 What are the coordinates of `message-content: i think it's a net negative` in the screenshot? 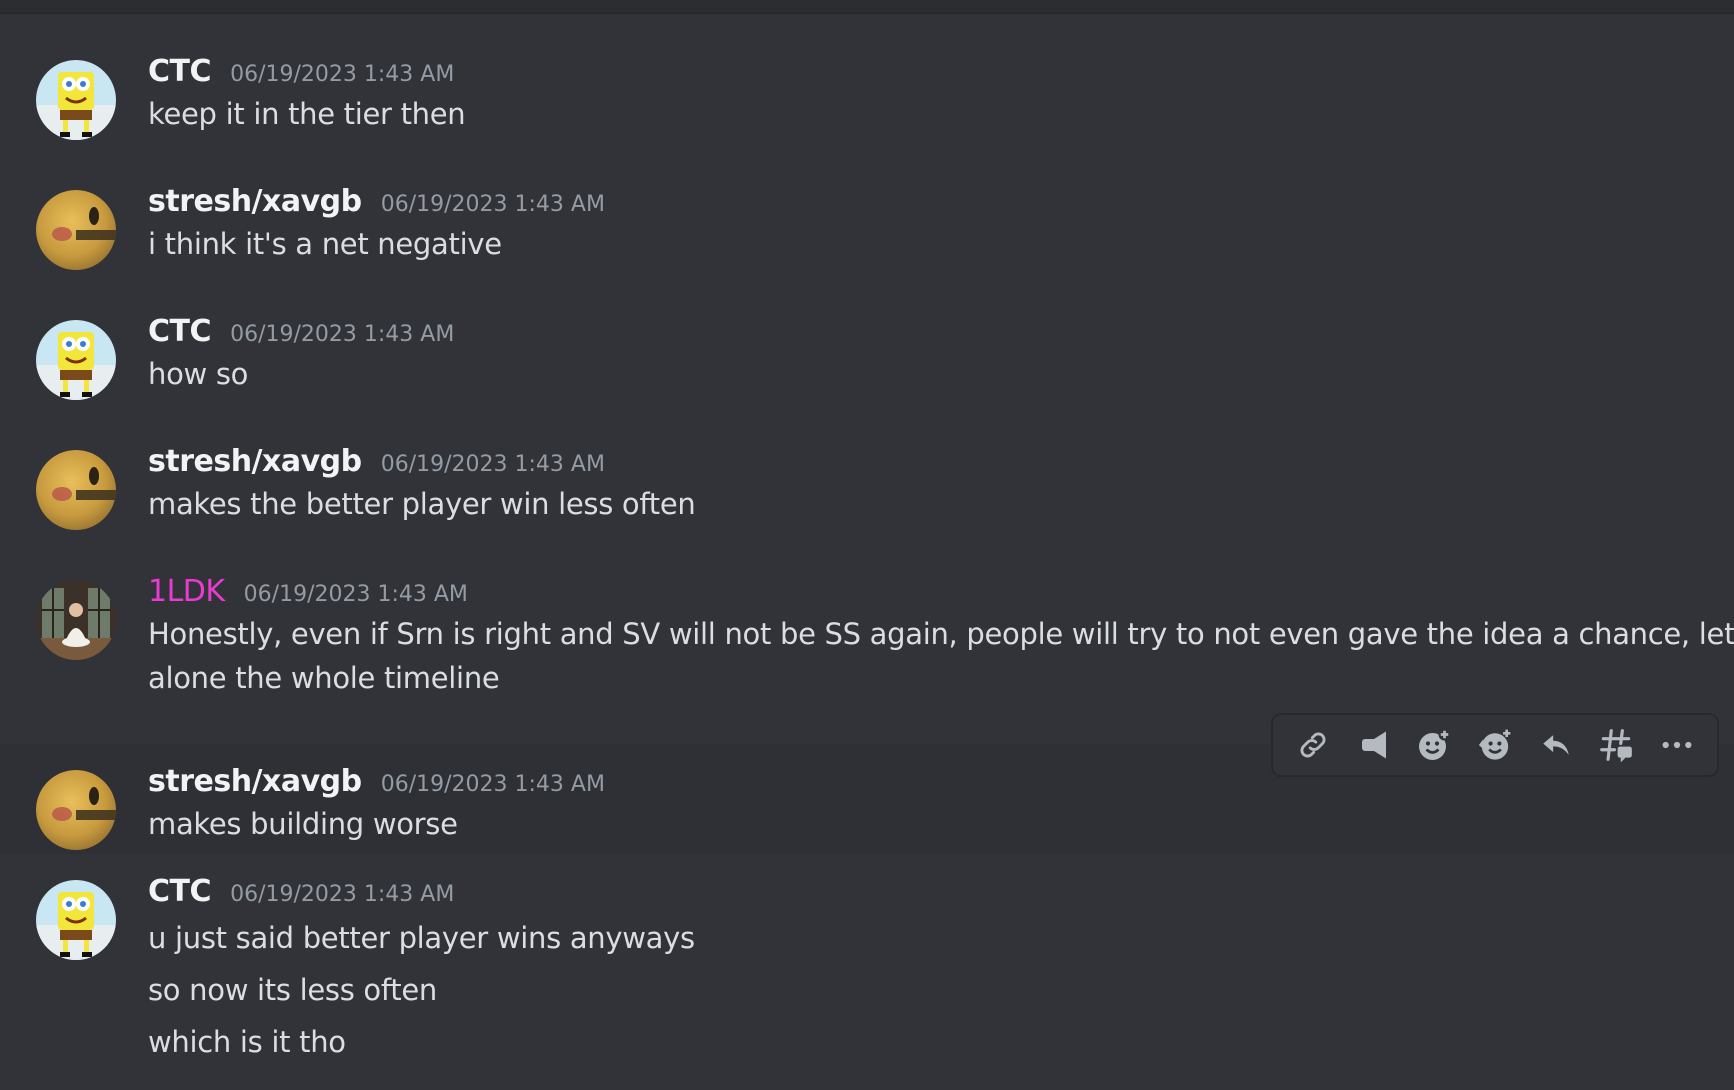 It's located at (325, 244).